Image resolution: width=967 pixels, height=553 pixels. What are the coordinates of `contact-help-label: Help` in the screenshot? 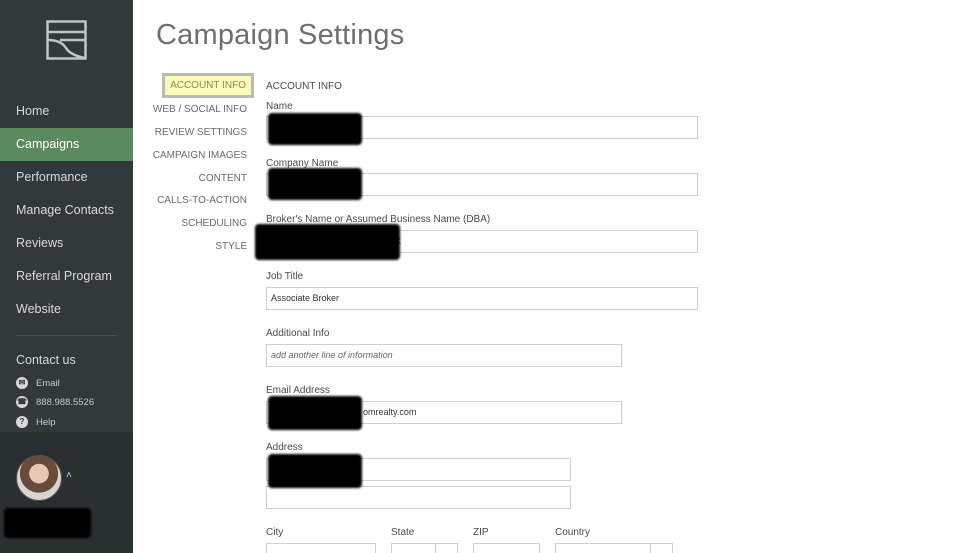 It's located at (46, 422).